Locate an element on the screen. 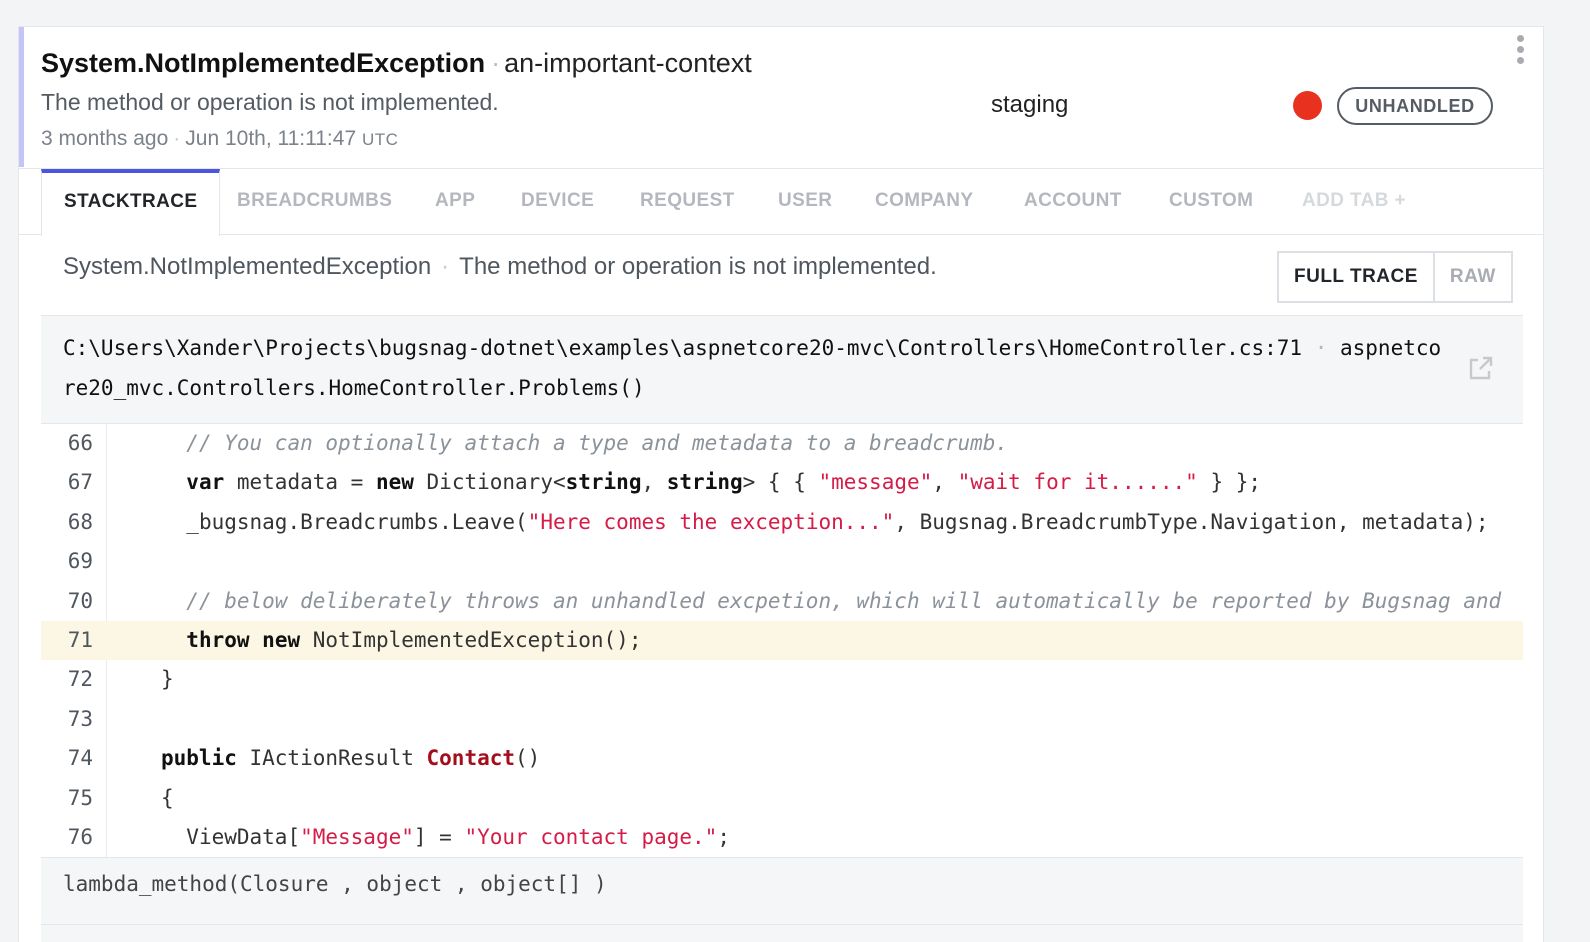  error-class: System.NotImplementedException is located at coordinates (263, 63).